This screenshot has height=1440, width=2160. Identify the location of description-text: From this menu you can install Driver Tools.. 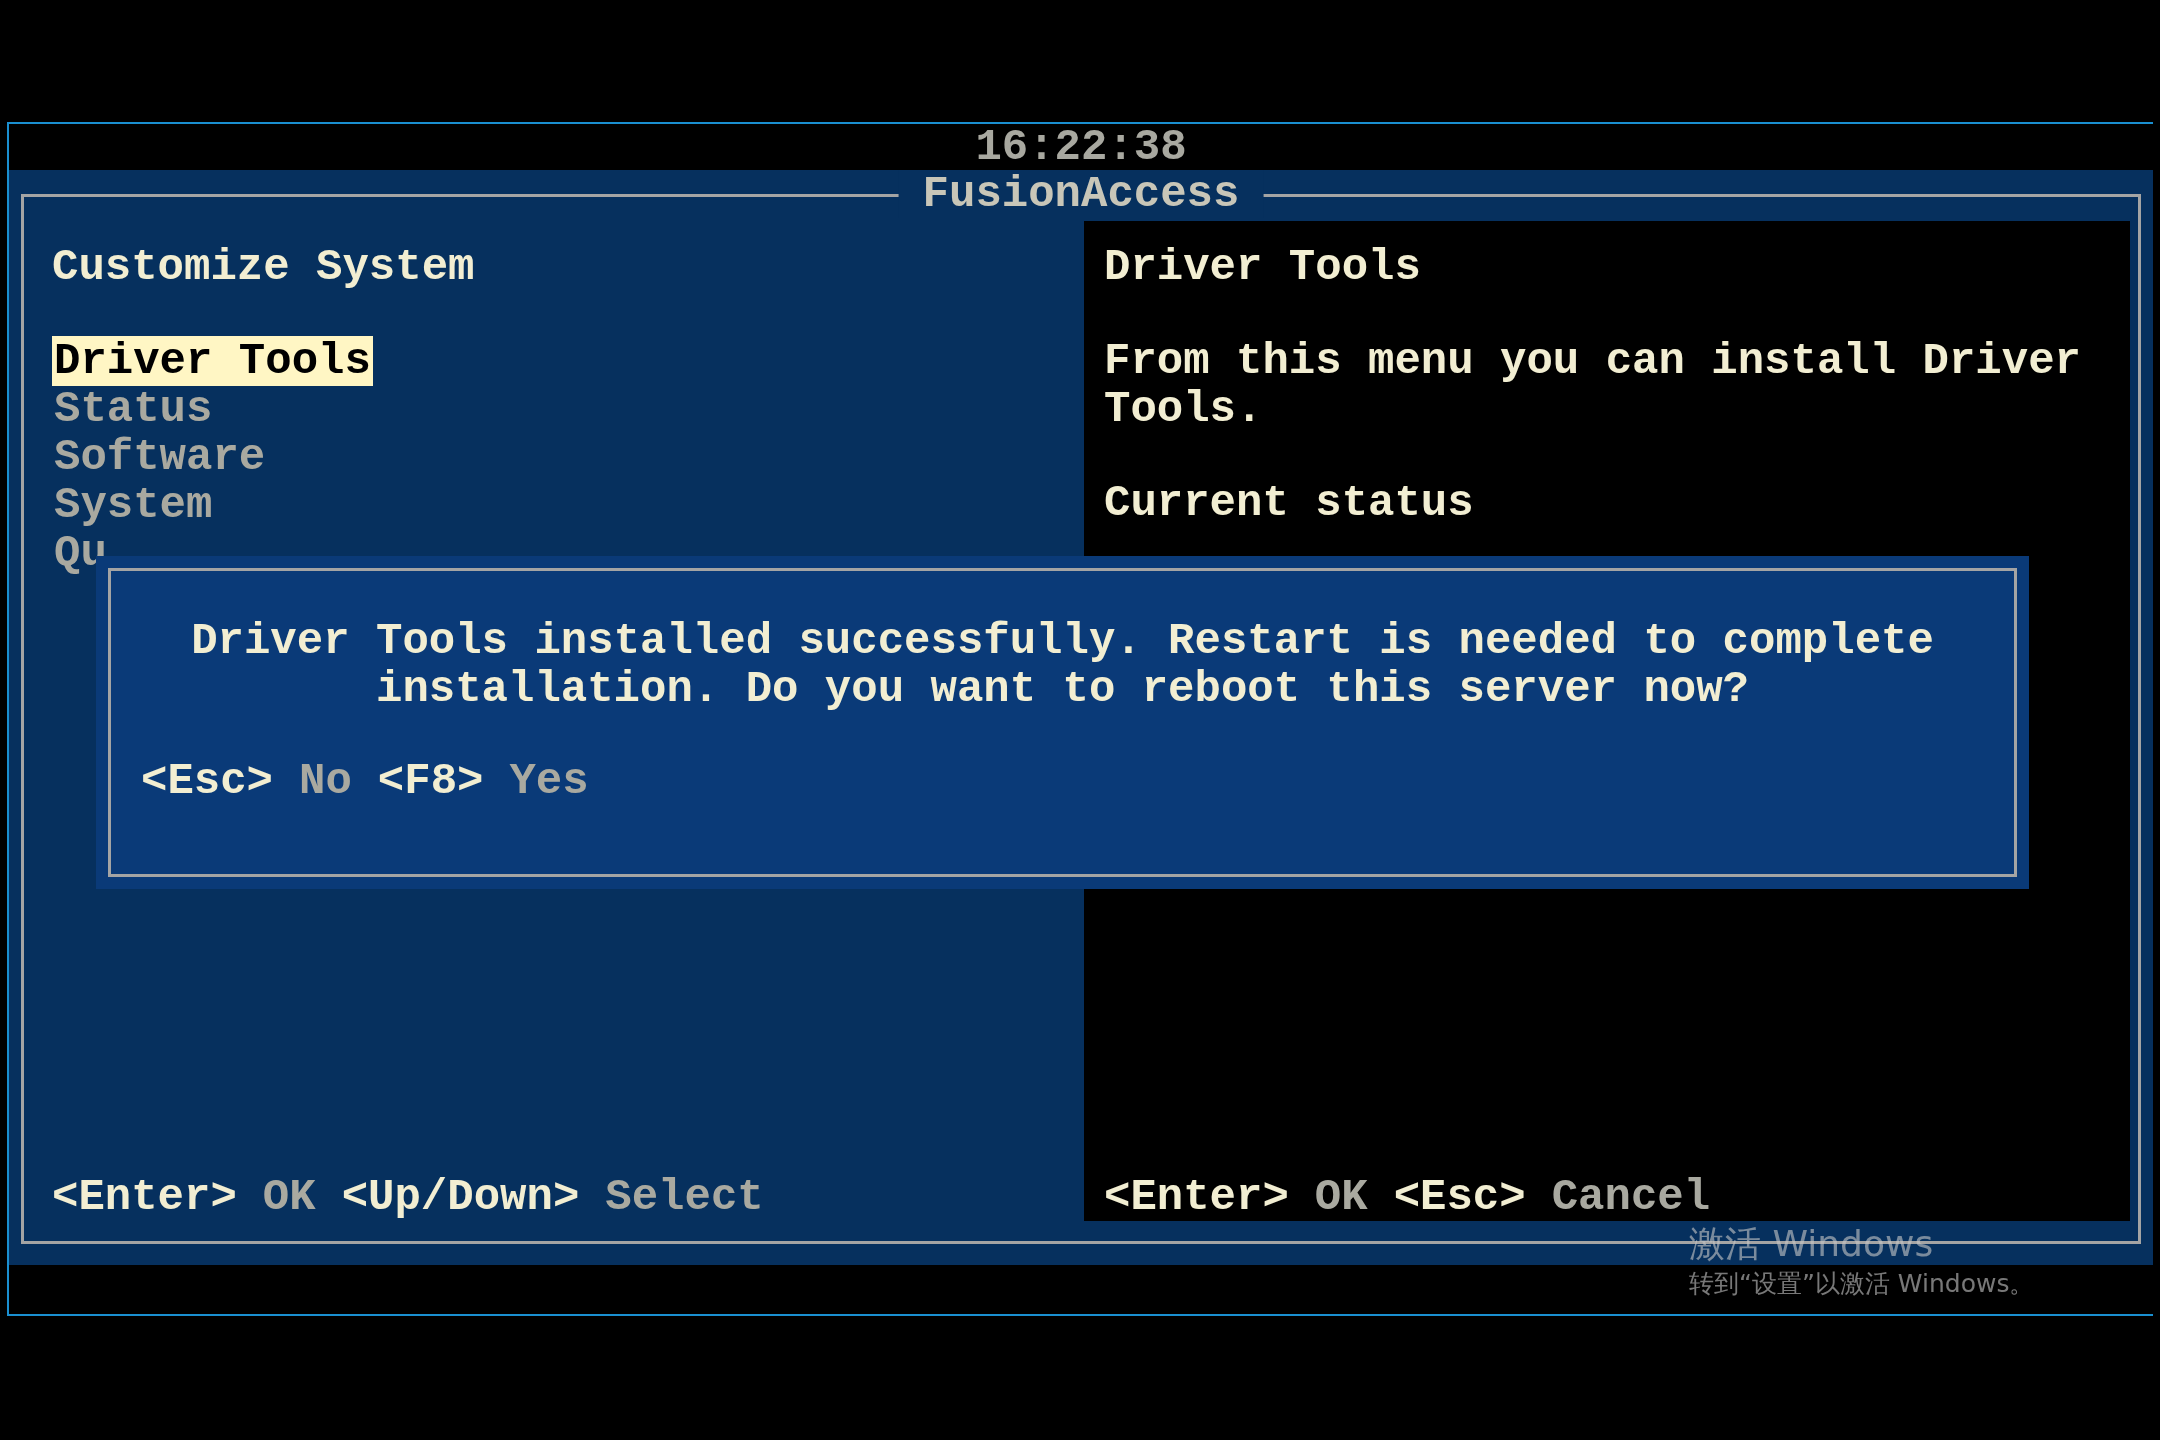
(1593, 385).